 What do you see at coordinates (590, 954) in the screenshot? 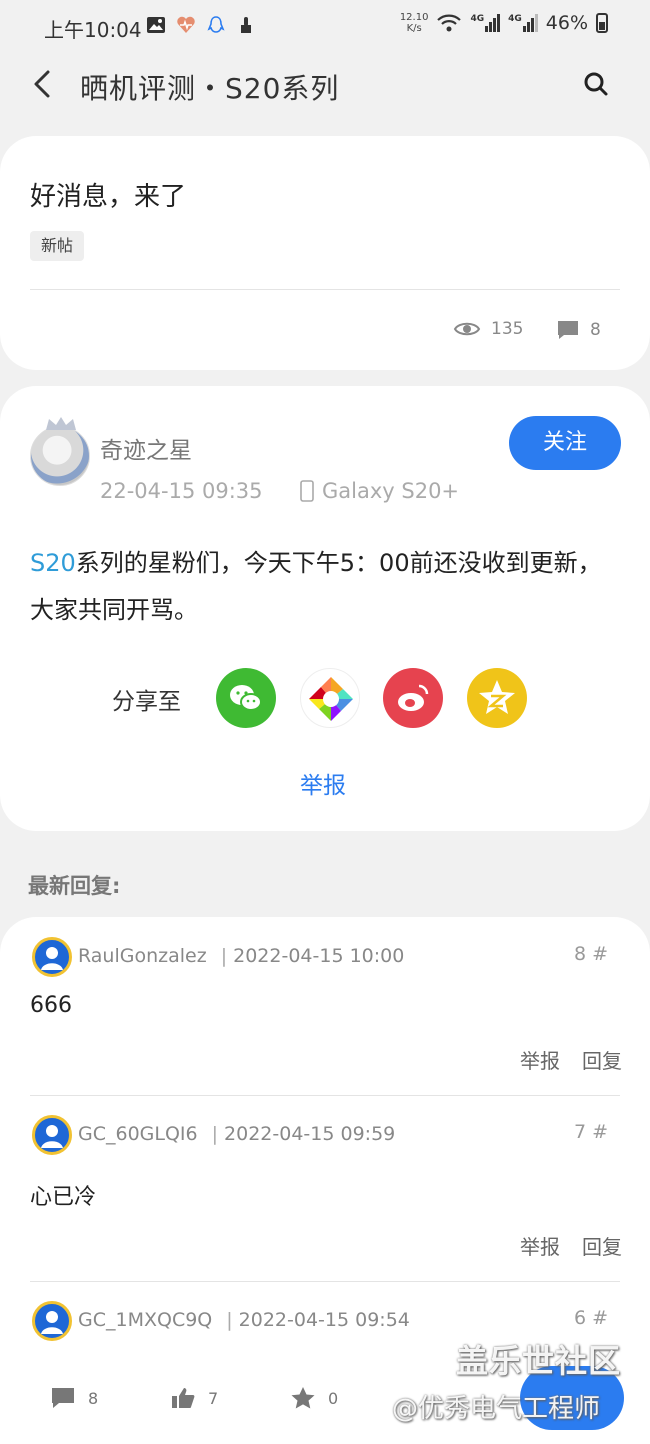
I see `reply-floor: 8 #` at bounding box center [590, 954].